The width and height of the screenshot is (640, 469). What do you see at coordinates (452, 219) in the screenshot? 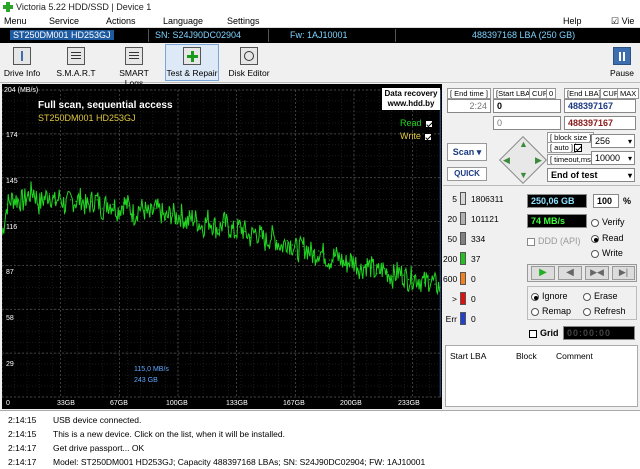
I see `block-threshold: 20` at bounding box center [452, 219].